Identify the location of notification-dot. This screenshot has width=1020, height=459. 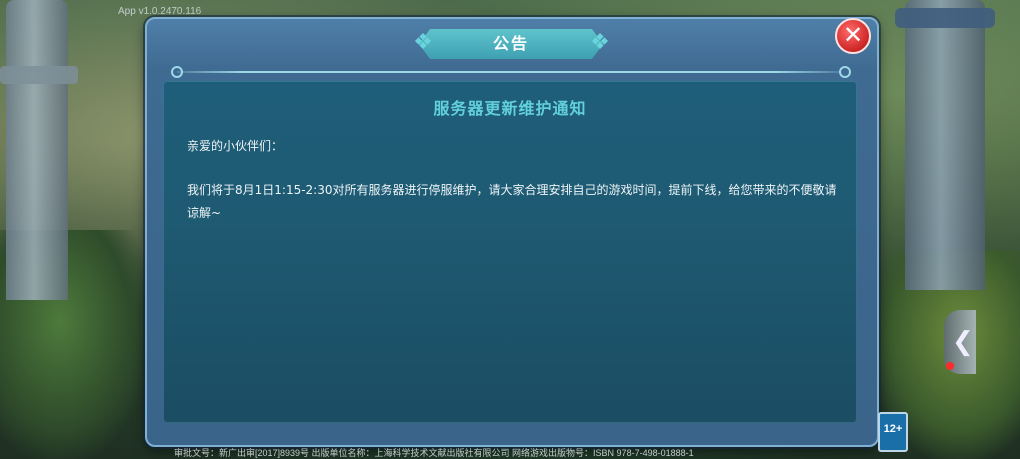
(950, 366).